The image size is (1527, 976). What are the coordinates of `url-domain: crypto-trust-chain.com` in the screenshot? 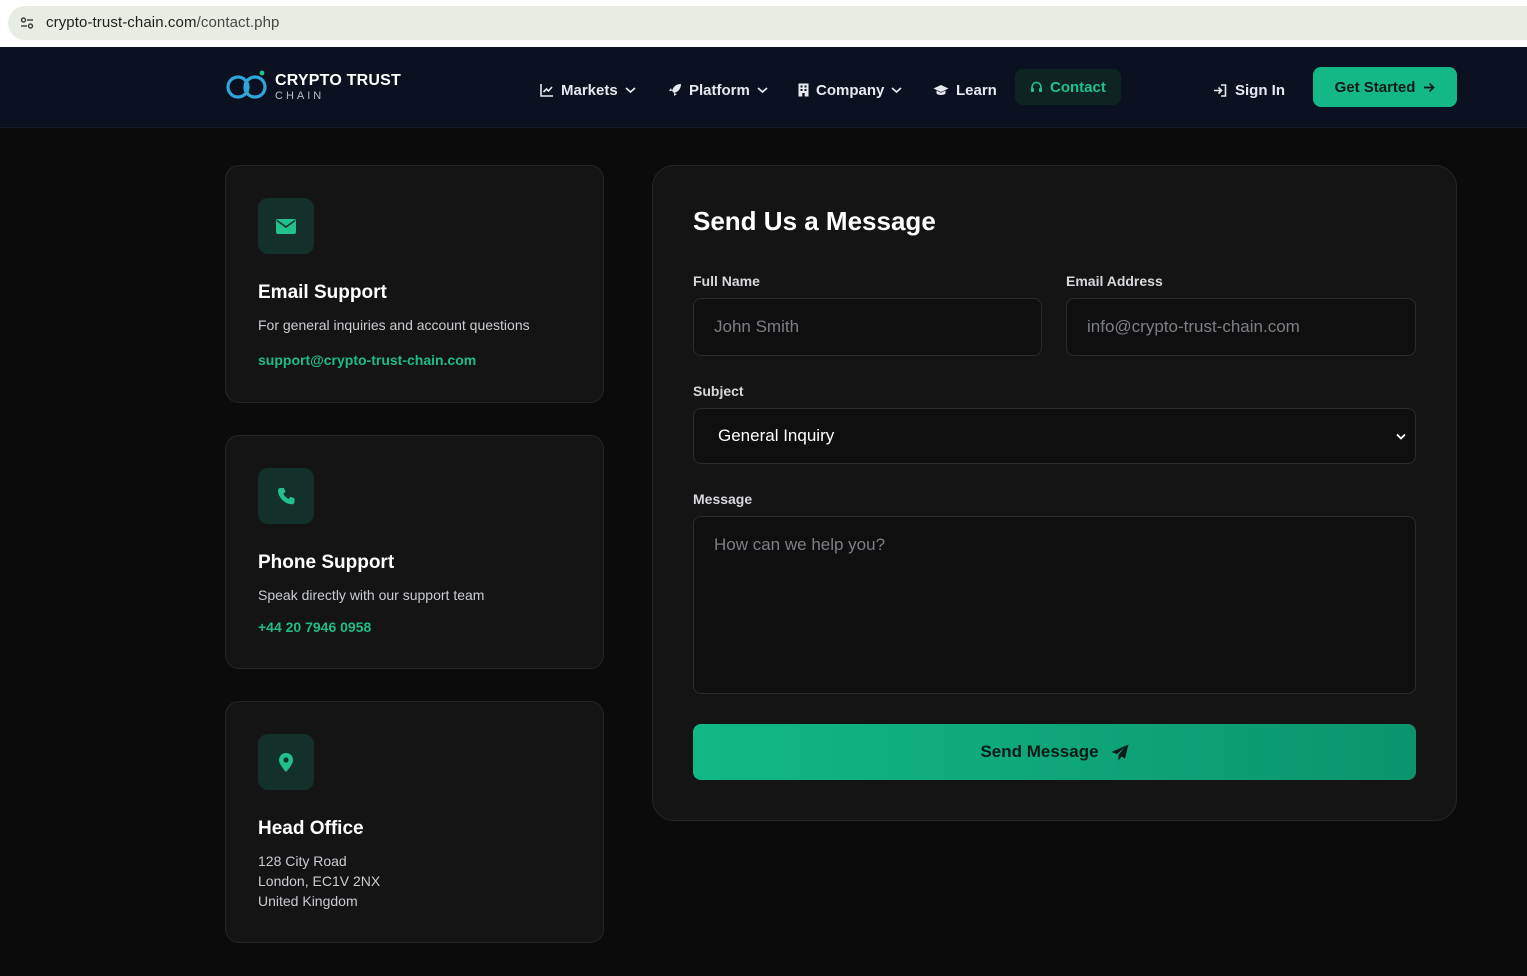 It's located at (121, 22).